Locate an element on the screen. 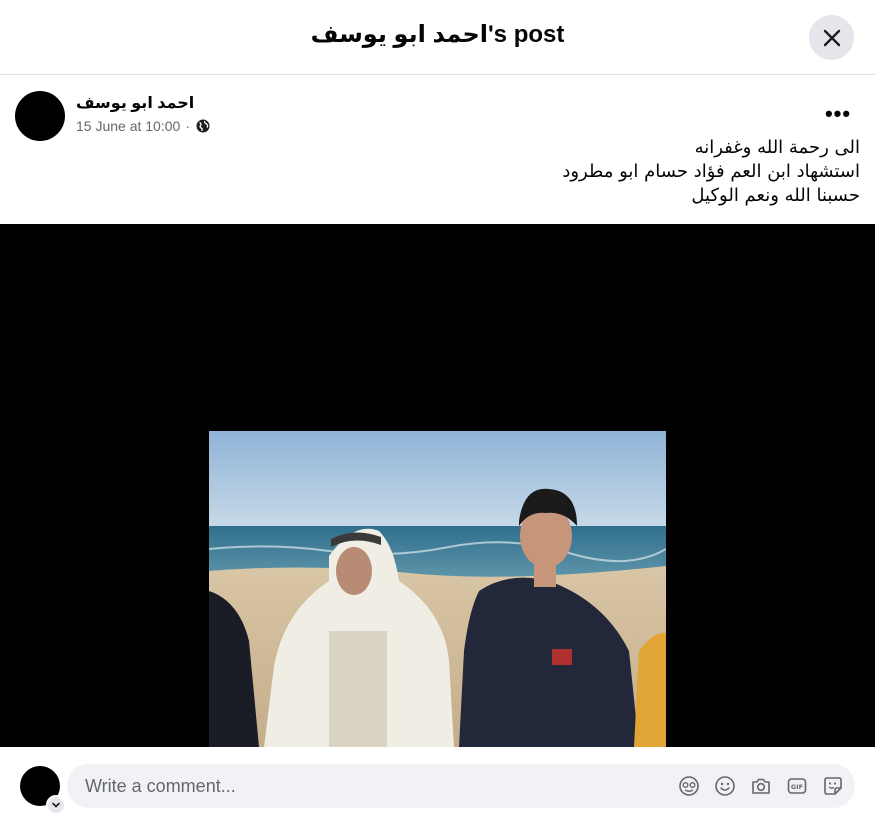 The width and height of the screenshot is (875, 832). post-meta: 15 June at 10:00 · is located at coordinates (143, 126).